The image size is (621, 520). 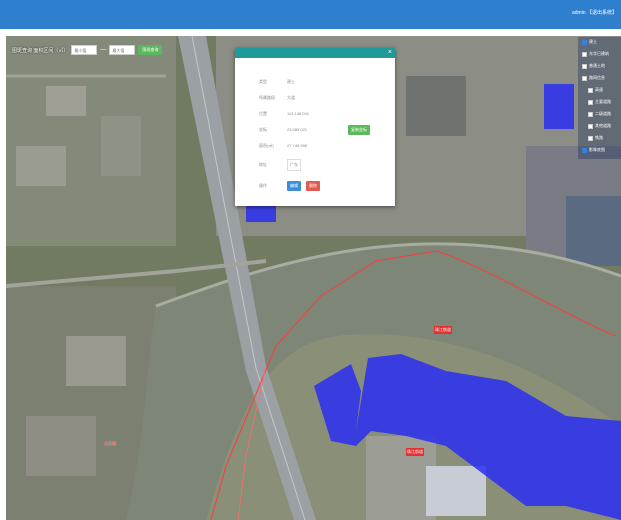 What do you see at coordinates (294, 186) in the screenshot?
I see `edit-button: 编辑` at bounding box center [294, 186].